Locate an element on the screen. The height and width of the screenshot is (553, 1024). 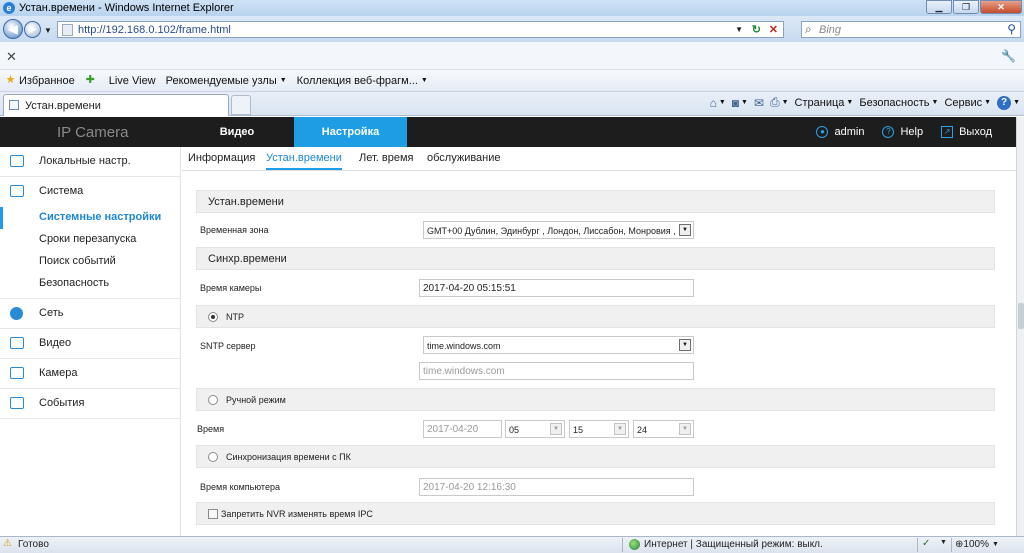
logout-icon: ↗ is located at coordinates (947, 132).